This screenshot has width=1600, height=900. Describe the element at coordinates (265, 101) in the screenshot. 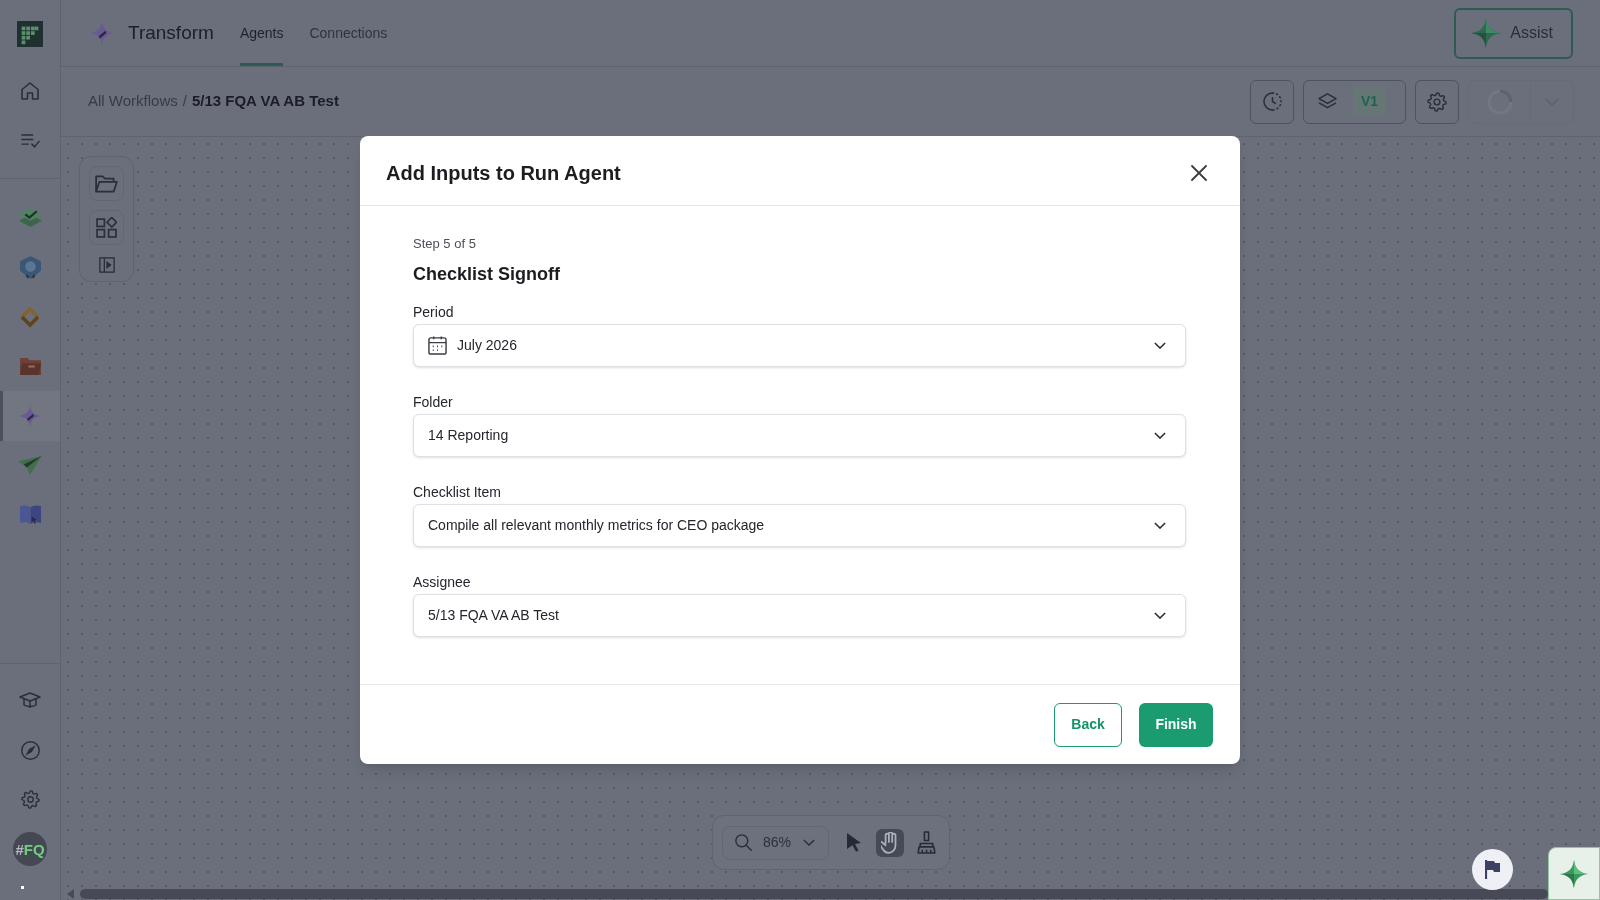

I see `breadcrumb-current: 5/13 FQA VA AB Test` at that location.